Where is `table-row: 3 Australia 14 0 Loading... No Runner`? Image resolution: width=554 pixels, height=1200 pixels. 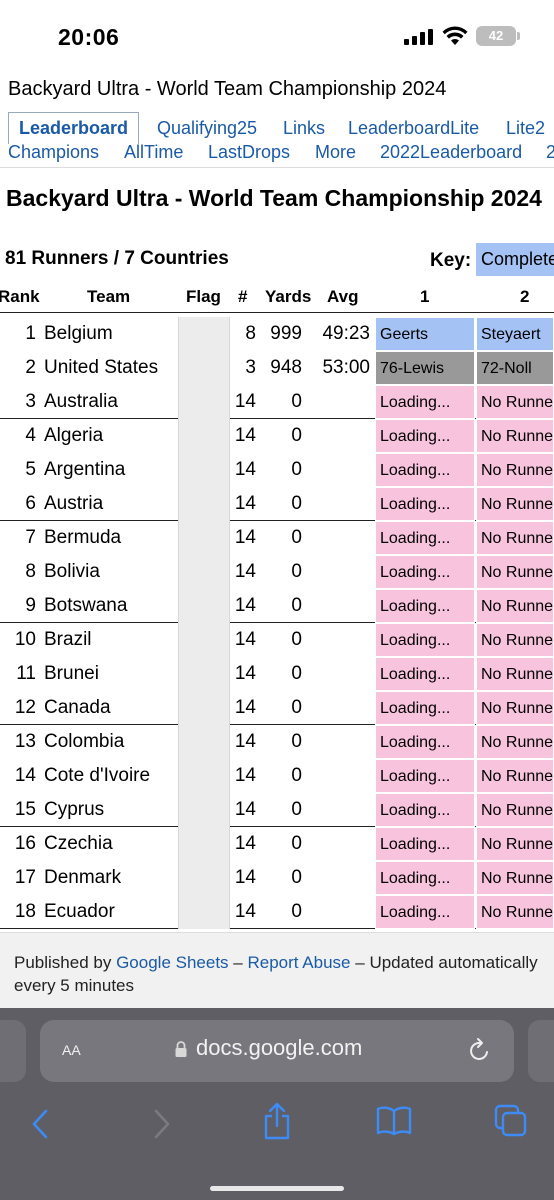
table-row: 3 Australia 14 0 Loading... No Runner is located at coordinates (277, 402).